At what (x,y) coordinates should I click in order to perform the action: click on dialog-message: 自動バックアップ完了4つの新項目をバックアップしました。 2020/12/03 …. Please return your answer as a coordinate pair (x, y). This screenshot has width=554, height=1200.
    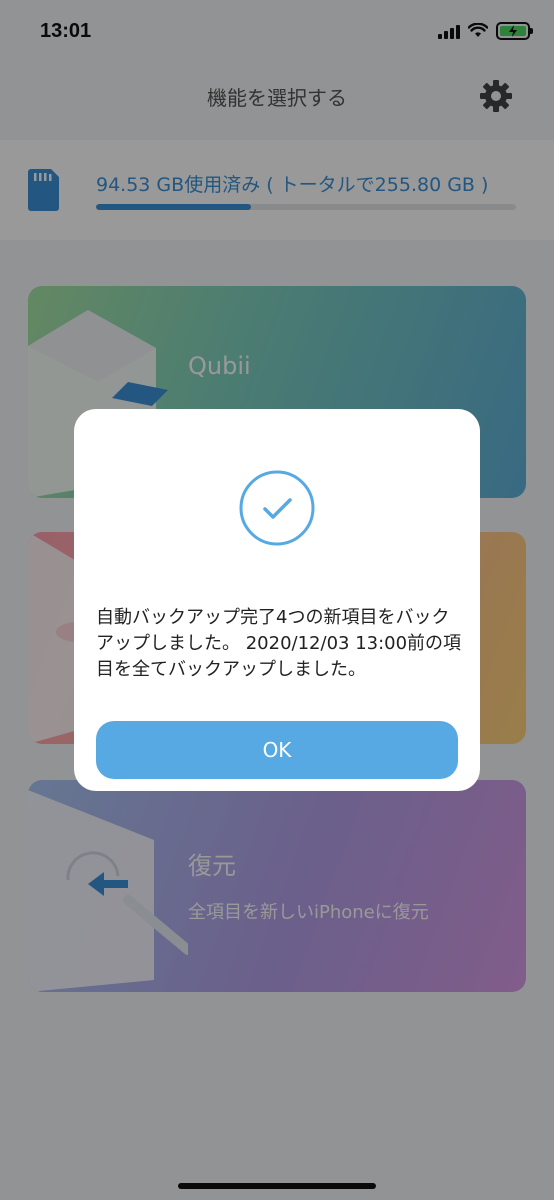
    Looking at the image, I should click on (279, 643).